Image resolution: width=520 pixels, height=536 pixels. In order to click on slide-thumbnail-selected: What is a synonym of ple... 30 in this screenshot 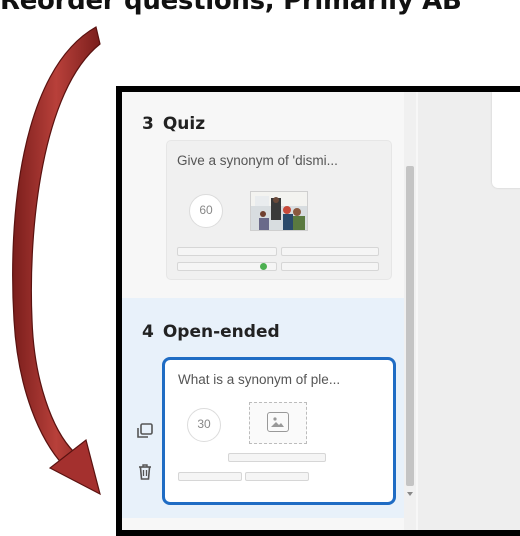, I will do `click(279, 431)`.